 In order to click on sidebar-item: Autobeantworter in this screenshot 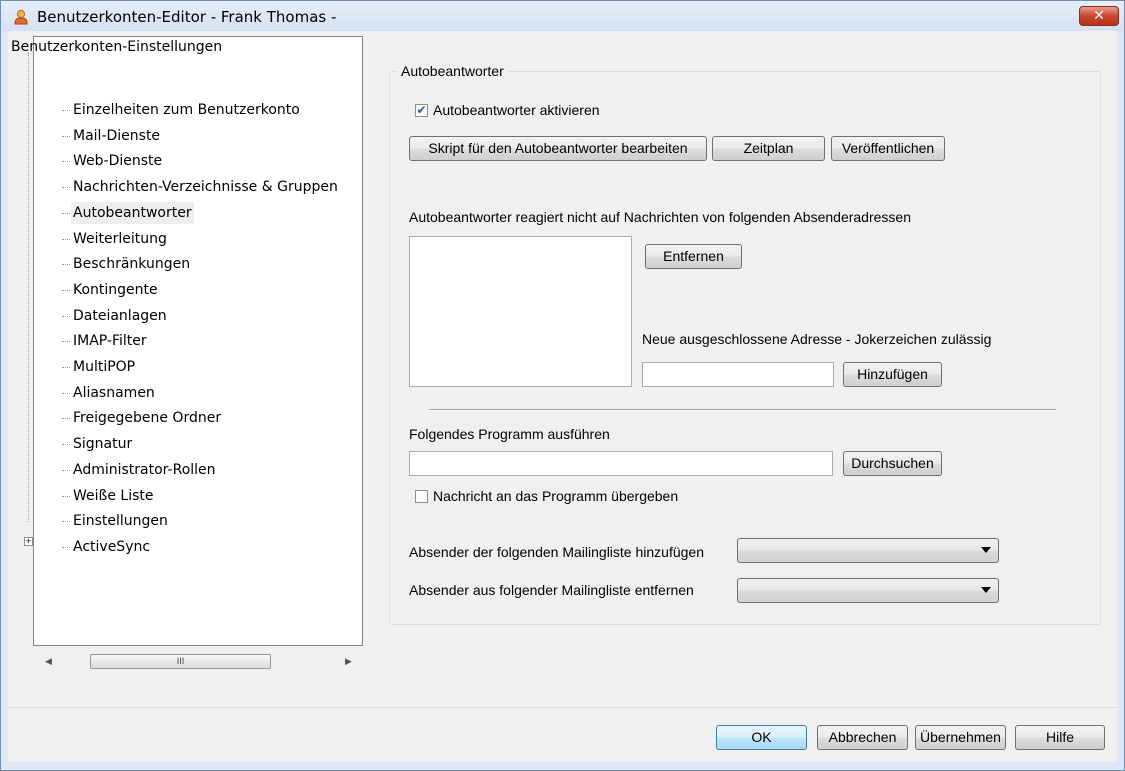, I will do `click(132, 213)`.